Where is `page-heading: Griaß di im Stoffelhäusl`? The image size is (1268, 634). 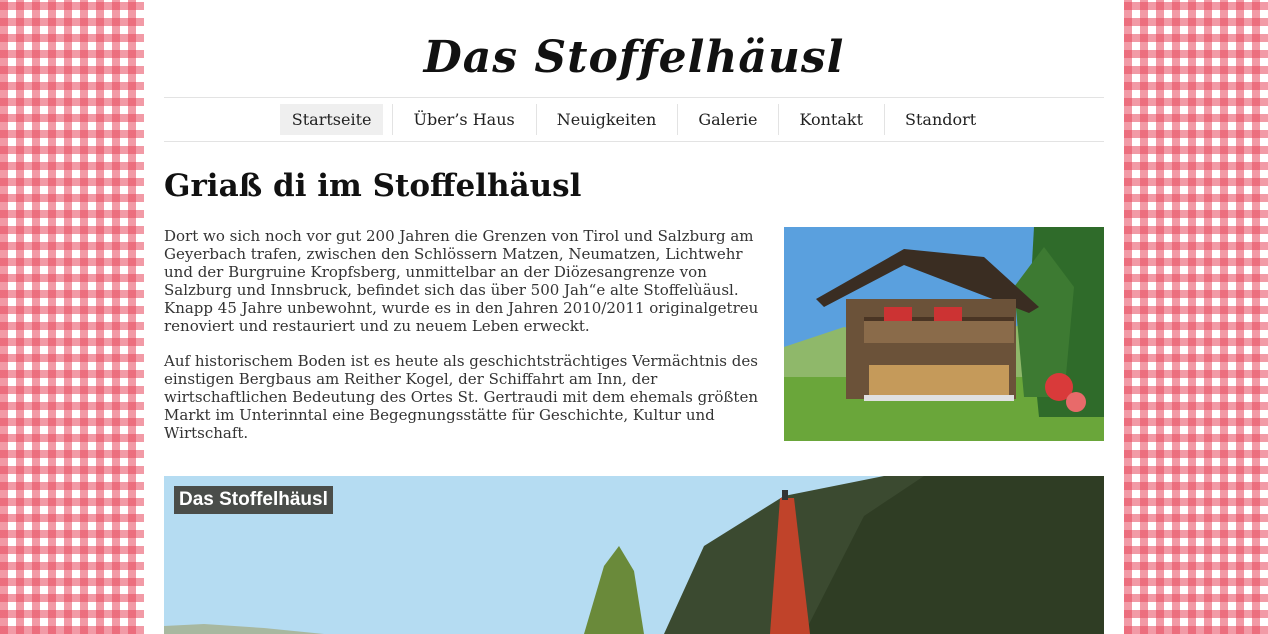
page-heading: Griaß di im Stoffelhäusl is located at coordinates (373, 186).